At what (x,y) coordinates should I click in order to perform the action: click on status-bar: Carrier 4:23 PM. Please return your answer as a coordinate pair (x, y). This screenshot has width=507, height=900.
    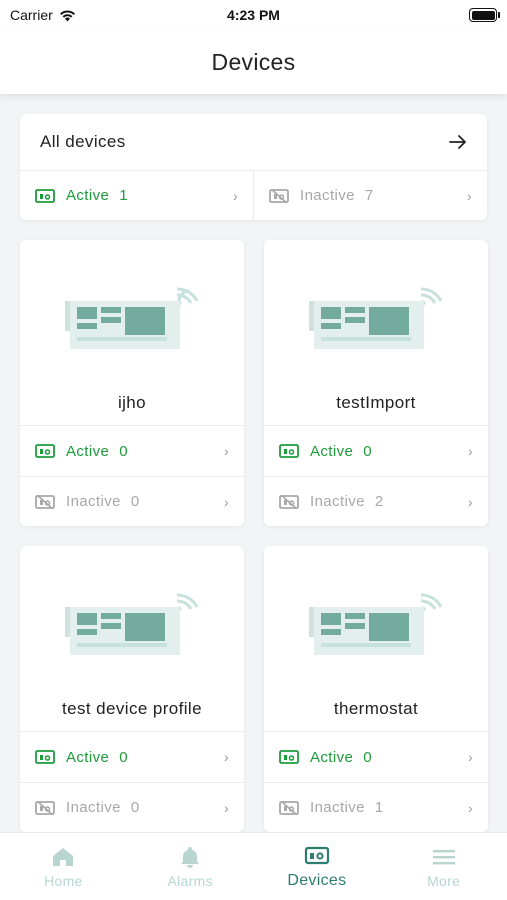
    Looking at the image, I should click on (253, 15).